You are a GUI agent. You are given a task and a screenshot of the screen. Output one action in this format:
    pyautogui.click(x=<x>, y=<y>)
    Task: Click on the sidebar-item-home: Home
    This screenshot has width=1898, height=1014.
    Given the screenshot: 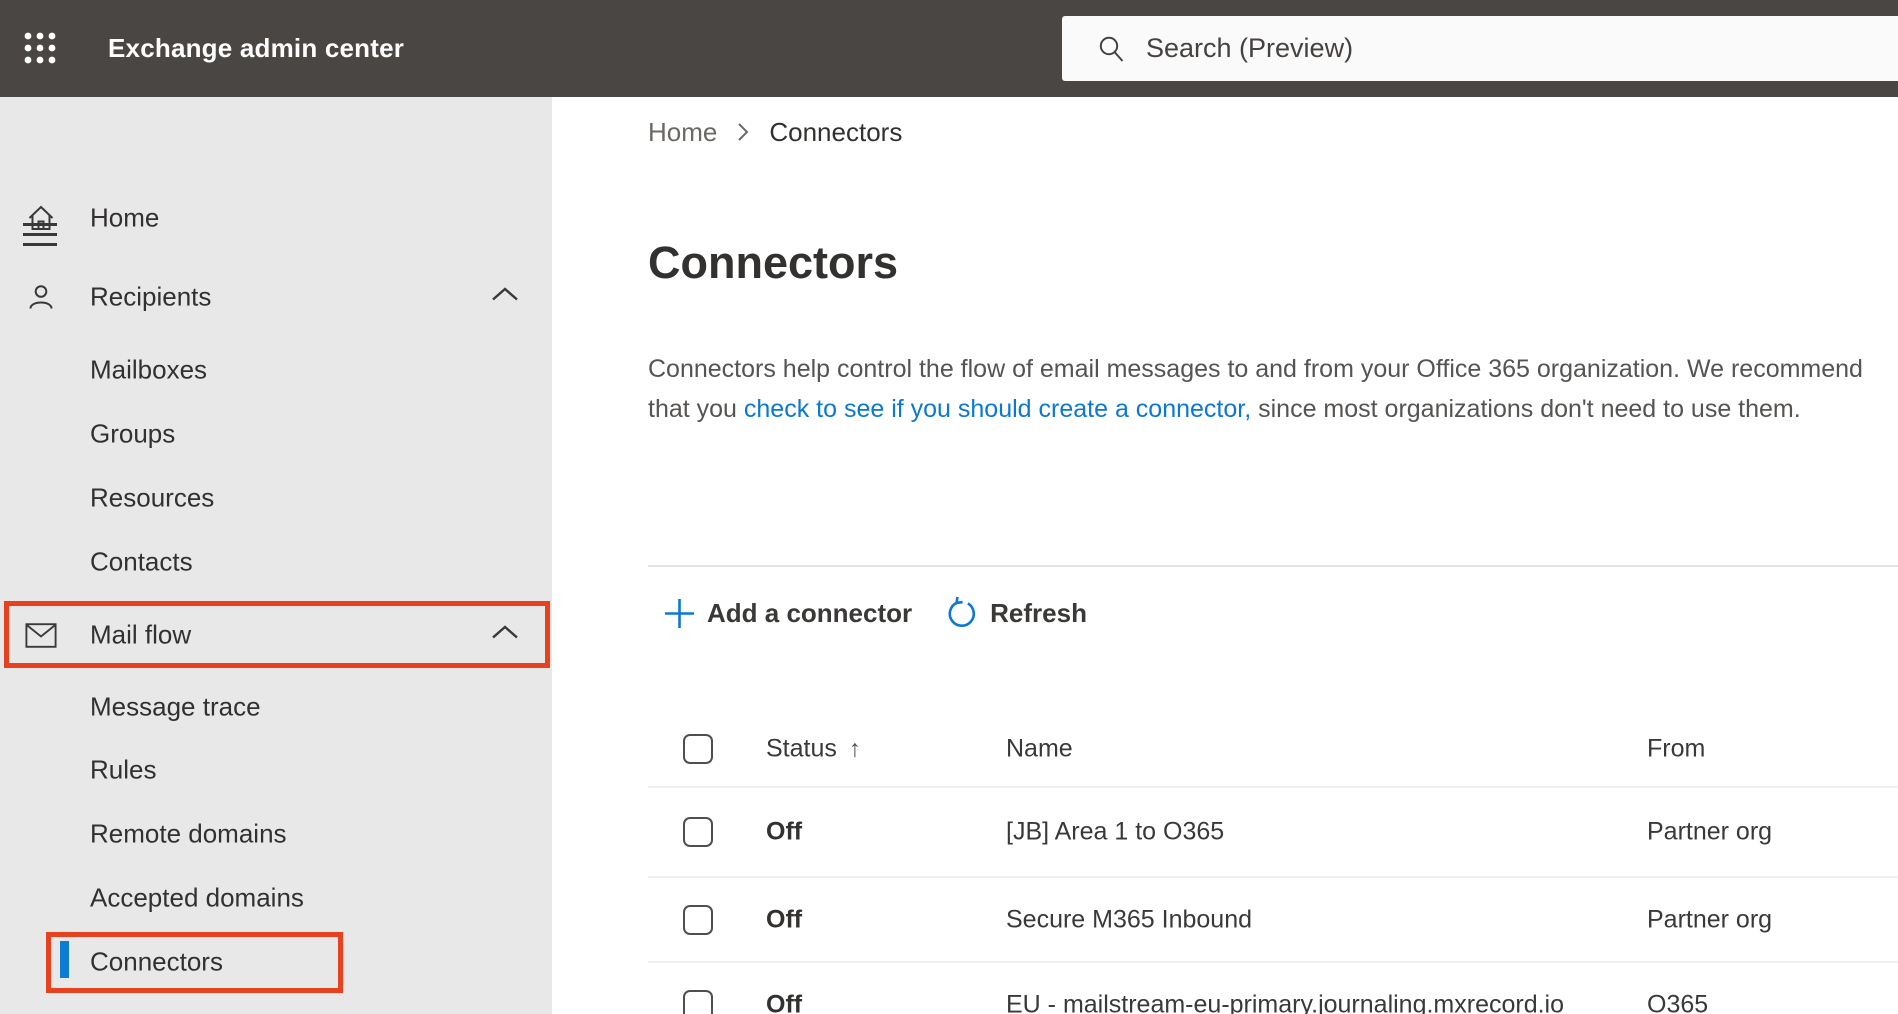 What is the action you would take?
    pyautogui.click(x=276, y=218)
    